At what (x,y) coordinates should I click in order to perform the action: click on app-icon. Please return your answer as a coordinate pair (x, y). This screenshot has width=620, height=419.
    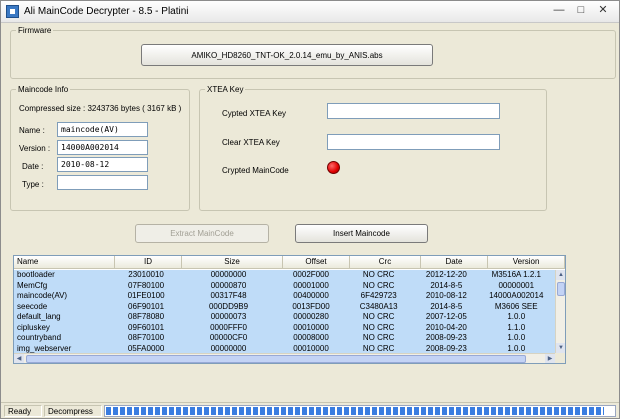
    Looking at the image, I should click on (12, 11).